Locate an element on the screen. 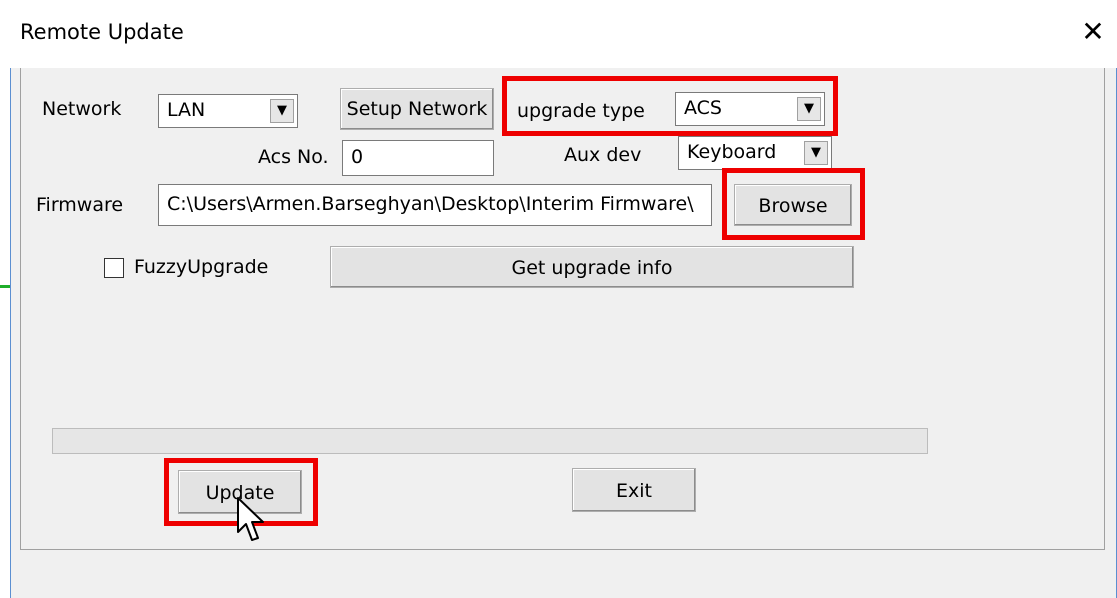 The image size is (1117, 598). window-title: Remote Update is located at coordinates (102, 32).